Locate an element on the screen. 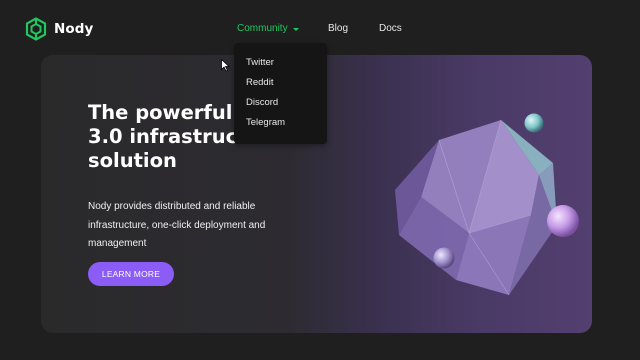  dropdown-item-discord: Discord is located at coordinates (262, 102).